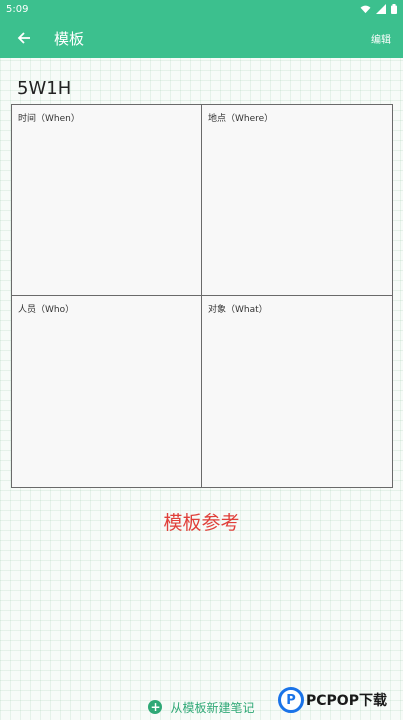 The image size is (403, 720). I want to click on signal-icon, so click(381, 9).